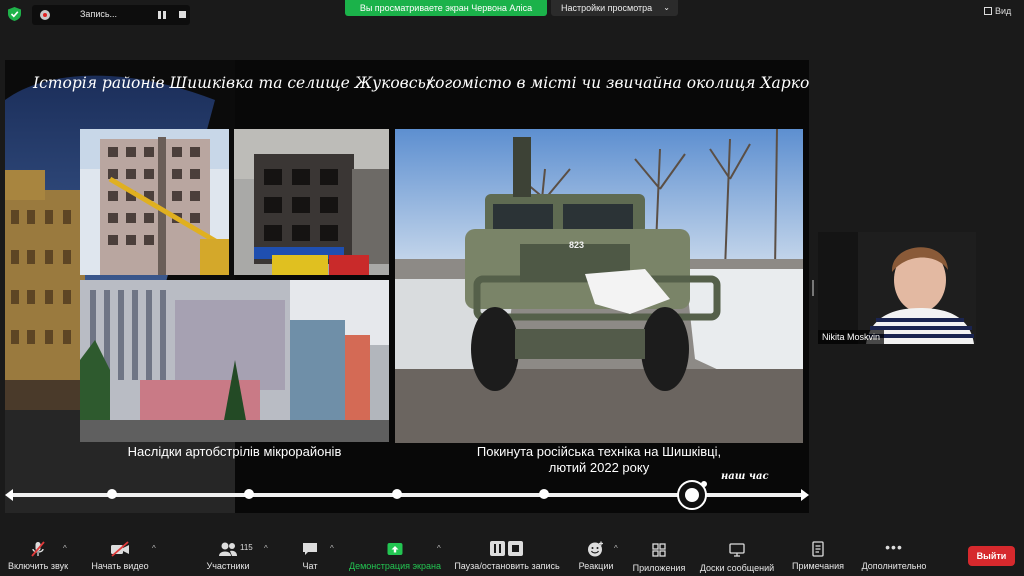  I want to click on timeline-right-arrow-icon, so click(805, 495).